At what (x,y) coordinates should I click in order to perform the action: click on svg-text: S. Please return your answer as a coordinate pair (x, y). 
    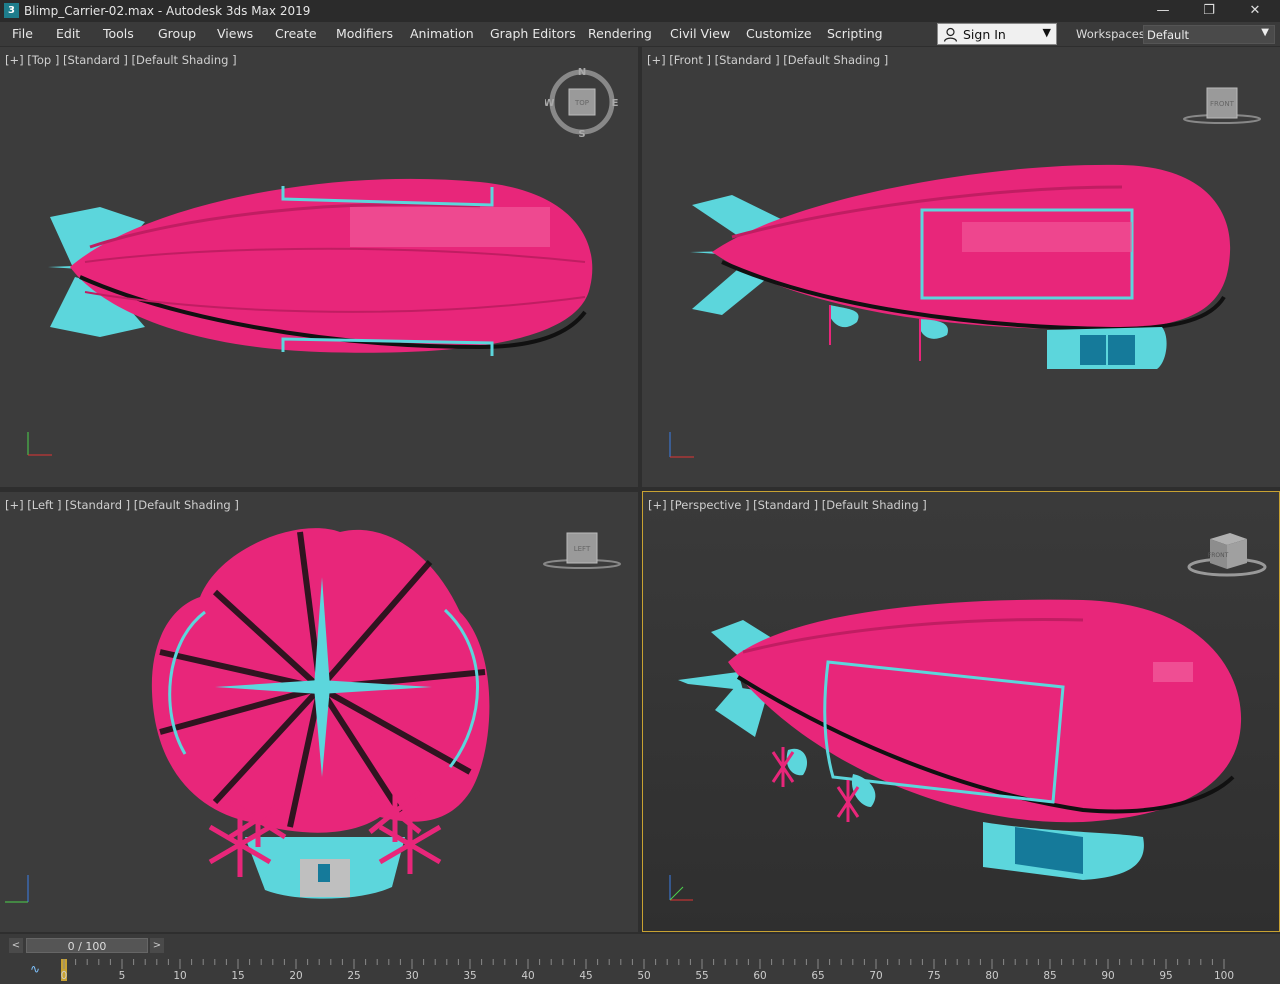
    Looking at the image, I should click on (581, 134).